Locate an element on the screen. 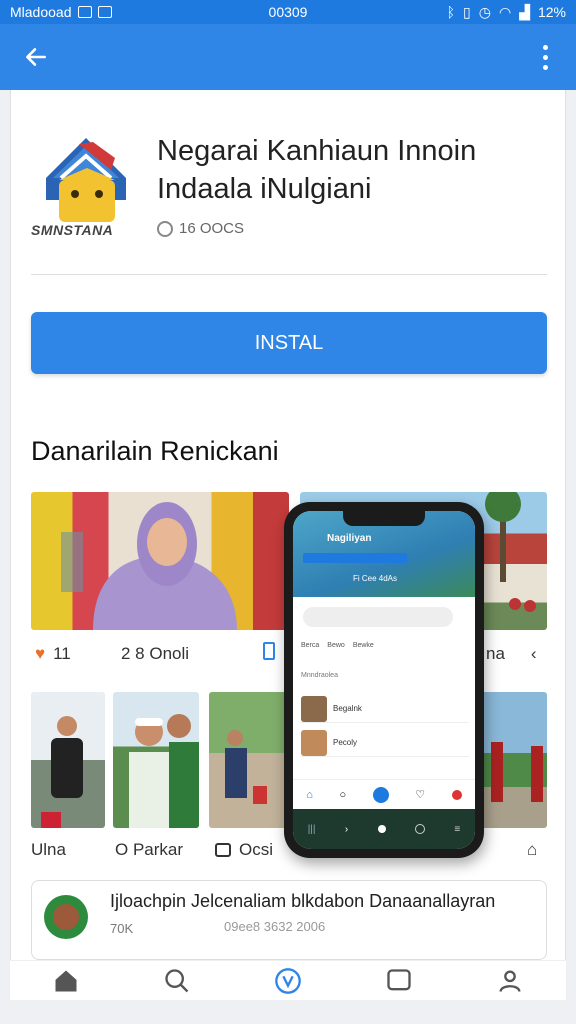  nav-apps-button is located at coordinates (288, 981).